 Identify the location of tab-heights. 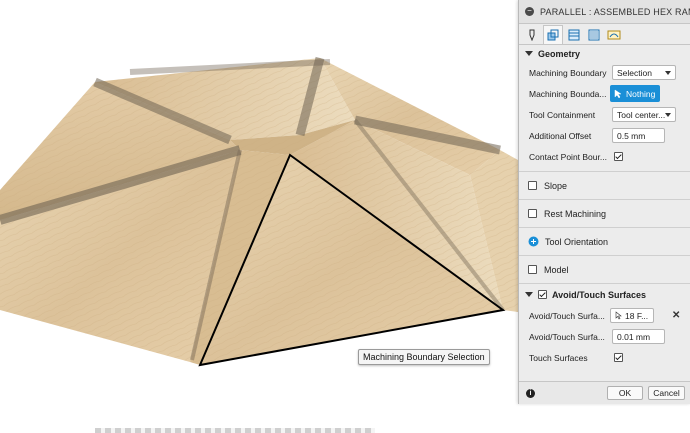
(574, 35).